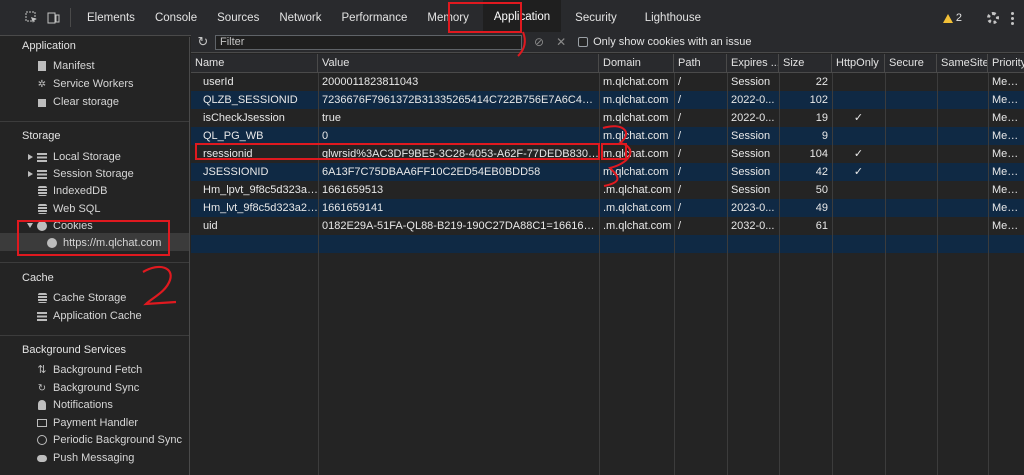  What do you see at coordinates (254, 63) in the screenshot?
I see `column-header-name: Name` at bounding box center [254, 63].